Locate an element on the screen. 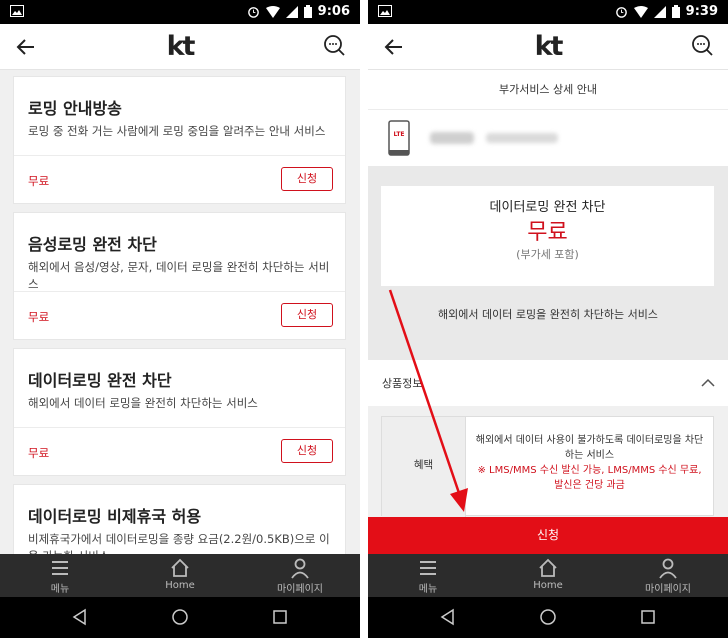  status-icons: 9:06 is located at coordinates (298, 11).